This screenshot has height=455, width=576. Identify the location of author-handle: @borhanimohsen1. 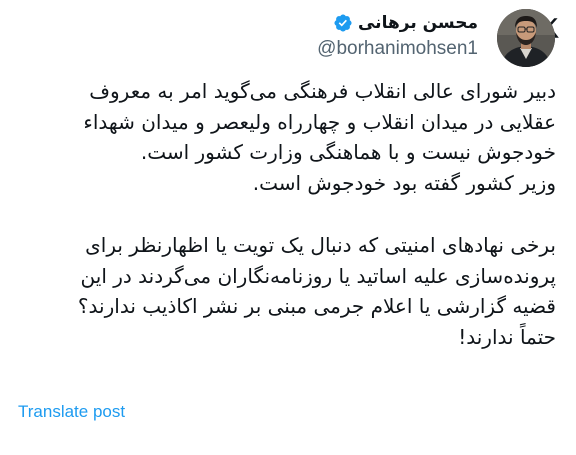
(397, 49).